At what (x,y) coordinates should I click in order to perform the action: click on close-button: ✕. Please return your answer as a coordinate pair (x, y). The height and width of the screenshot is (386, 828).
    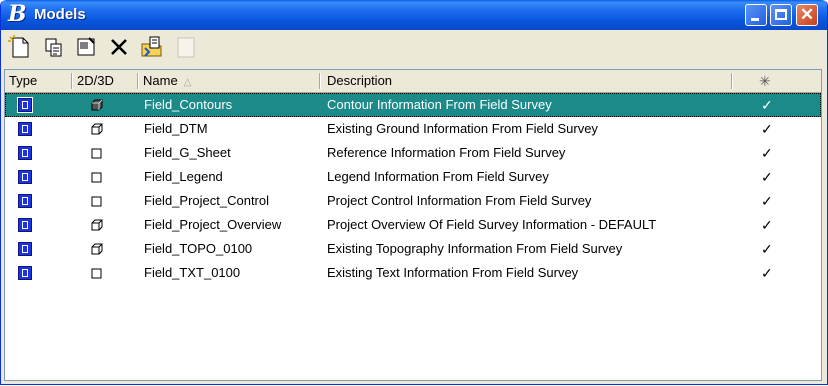
    Looking at the image, I should click on (807, 15).